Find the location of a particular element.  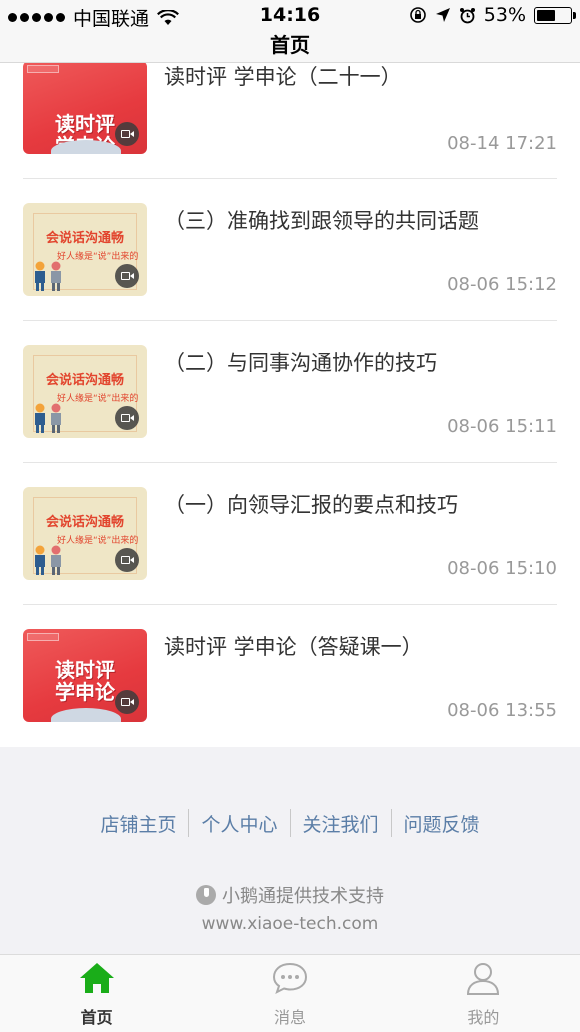

tab-home: 首页 is located at coordinates (96, 993).